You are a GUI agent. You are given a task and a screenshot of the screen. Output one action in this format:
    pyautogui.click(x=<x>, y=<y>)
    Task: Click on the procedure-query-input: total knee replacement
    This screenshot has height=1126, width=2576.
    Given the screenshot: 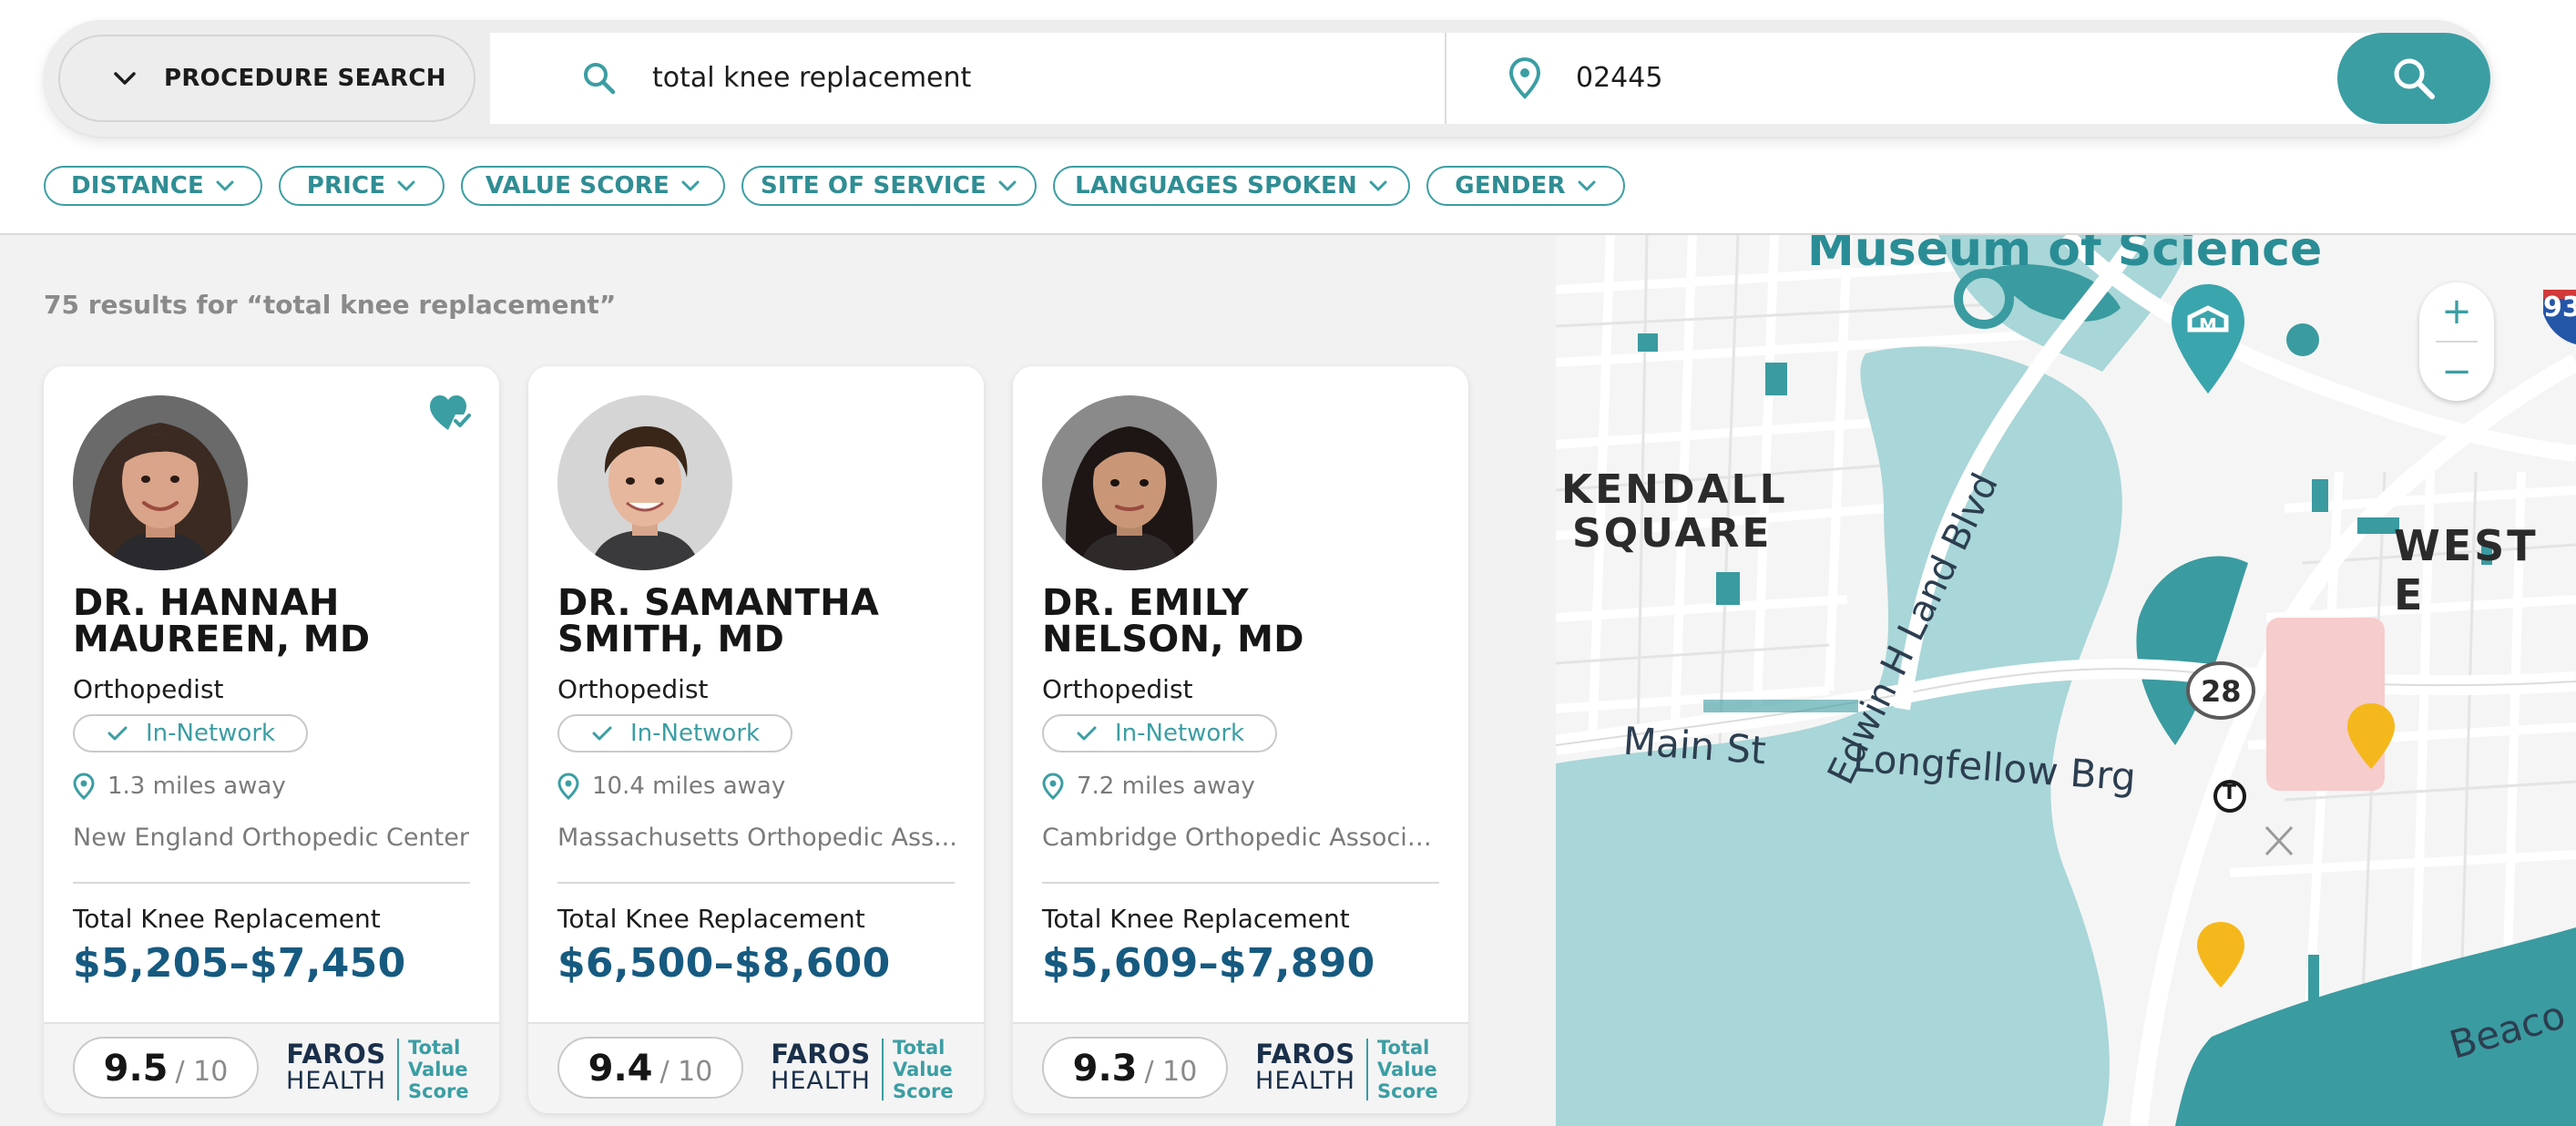 What is the action you would take?
    pyautogui.click(x=811, y=78)
    